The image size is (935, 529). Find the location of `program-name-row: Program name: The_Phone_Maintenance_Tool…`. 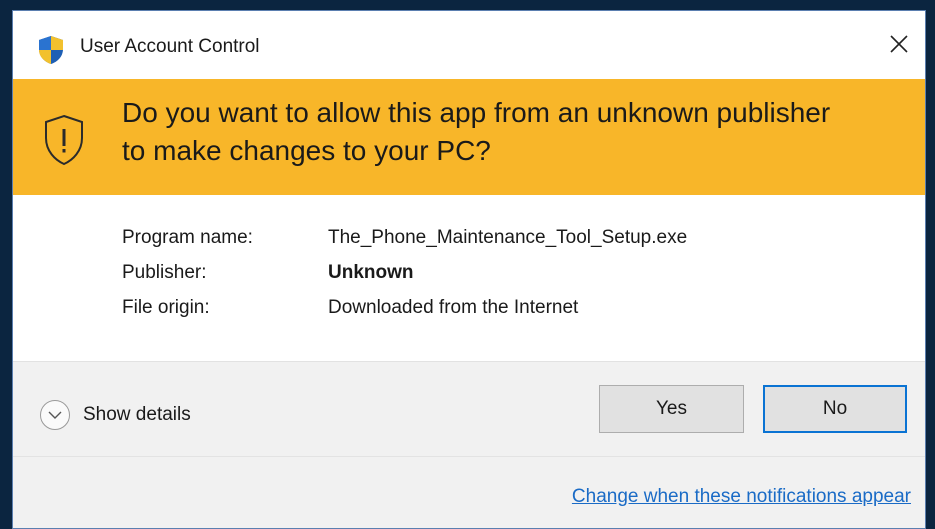

program-name-row: Program name: The_Phone_Maintenance_Tool… is located at coordinates (404, 244).